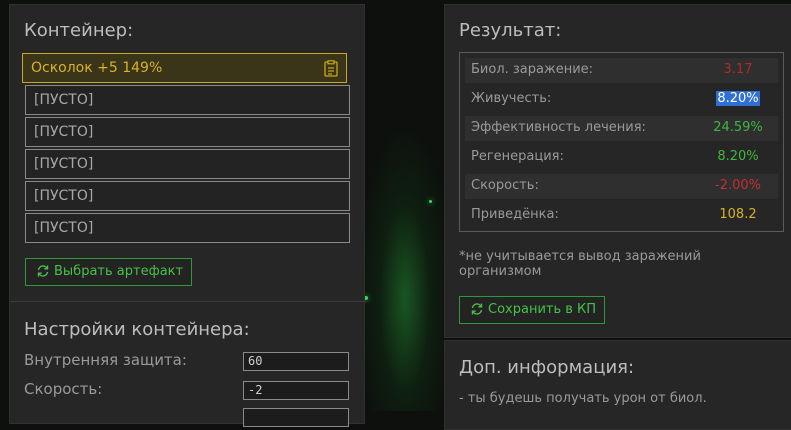 This screenshot has width=791, height=430. I want to click on inner-protection-label: Внутренняя защита:, so click(105, 360).